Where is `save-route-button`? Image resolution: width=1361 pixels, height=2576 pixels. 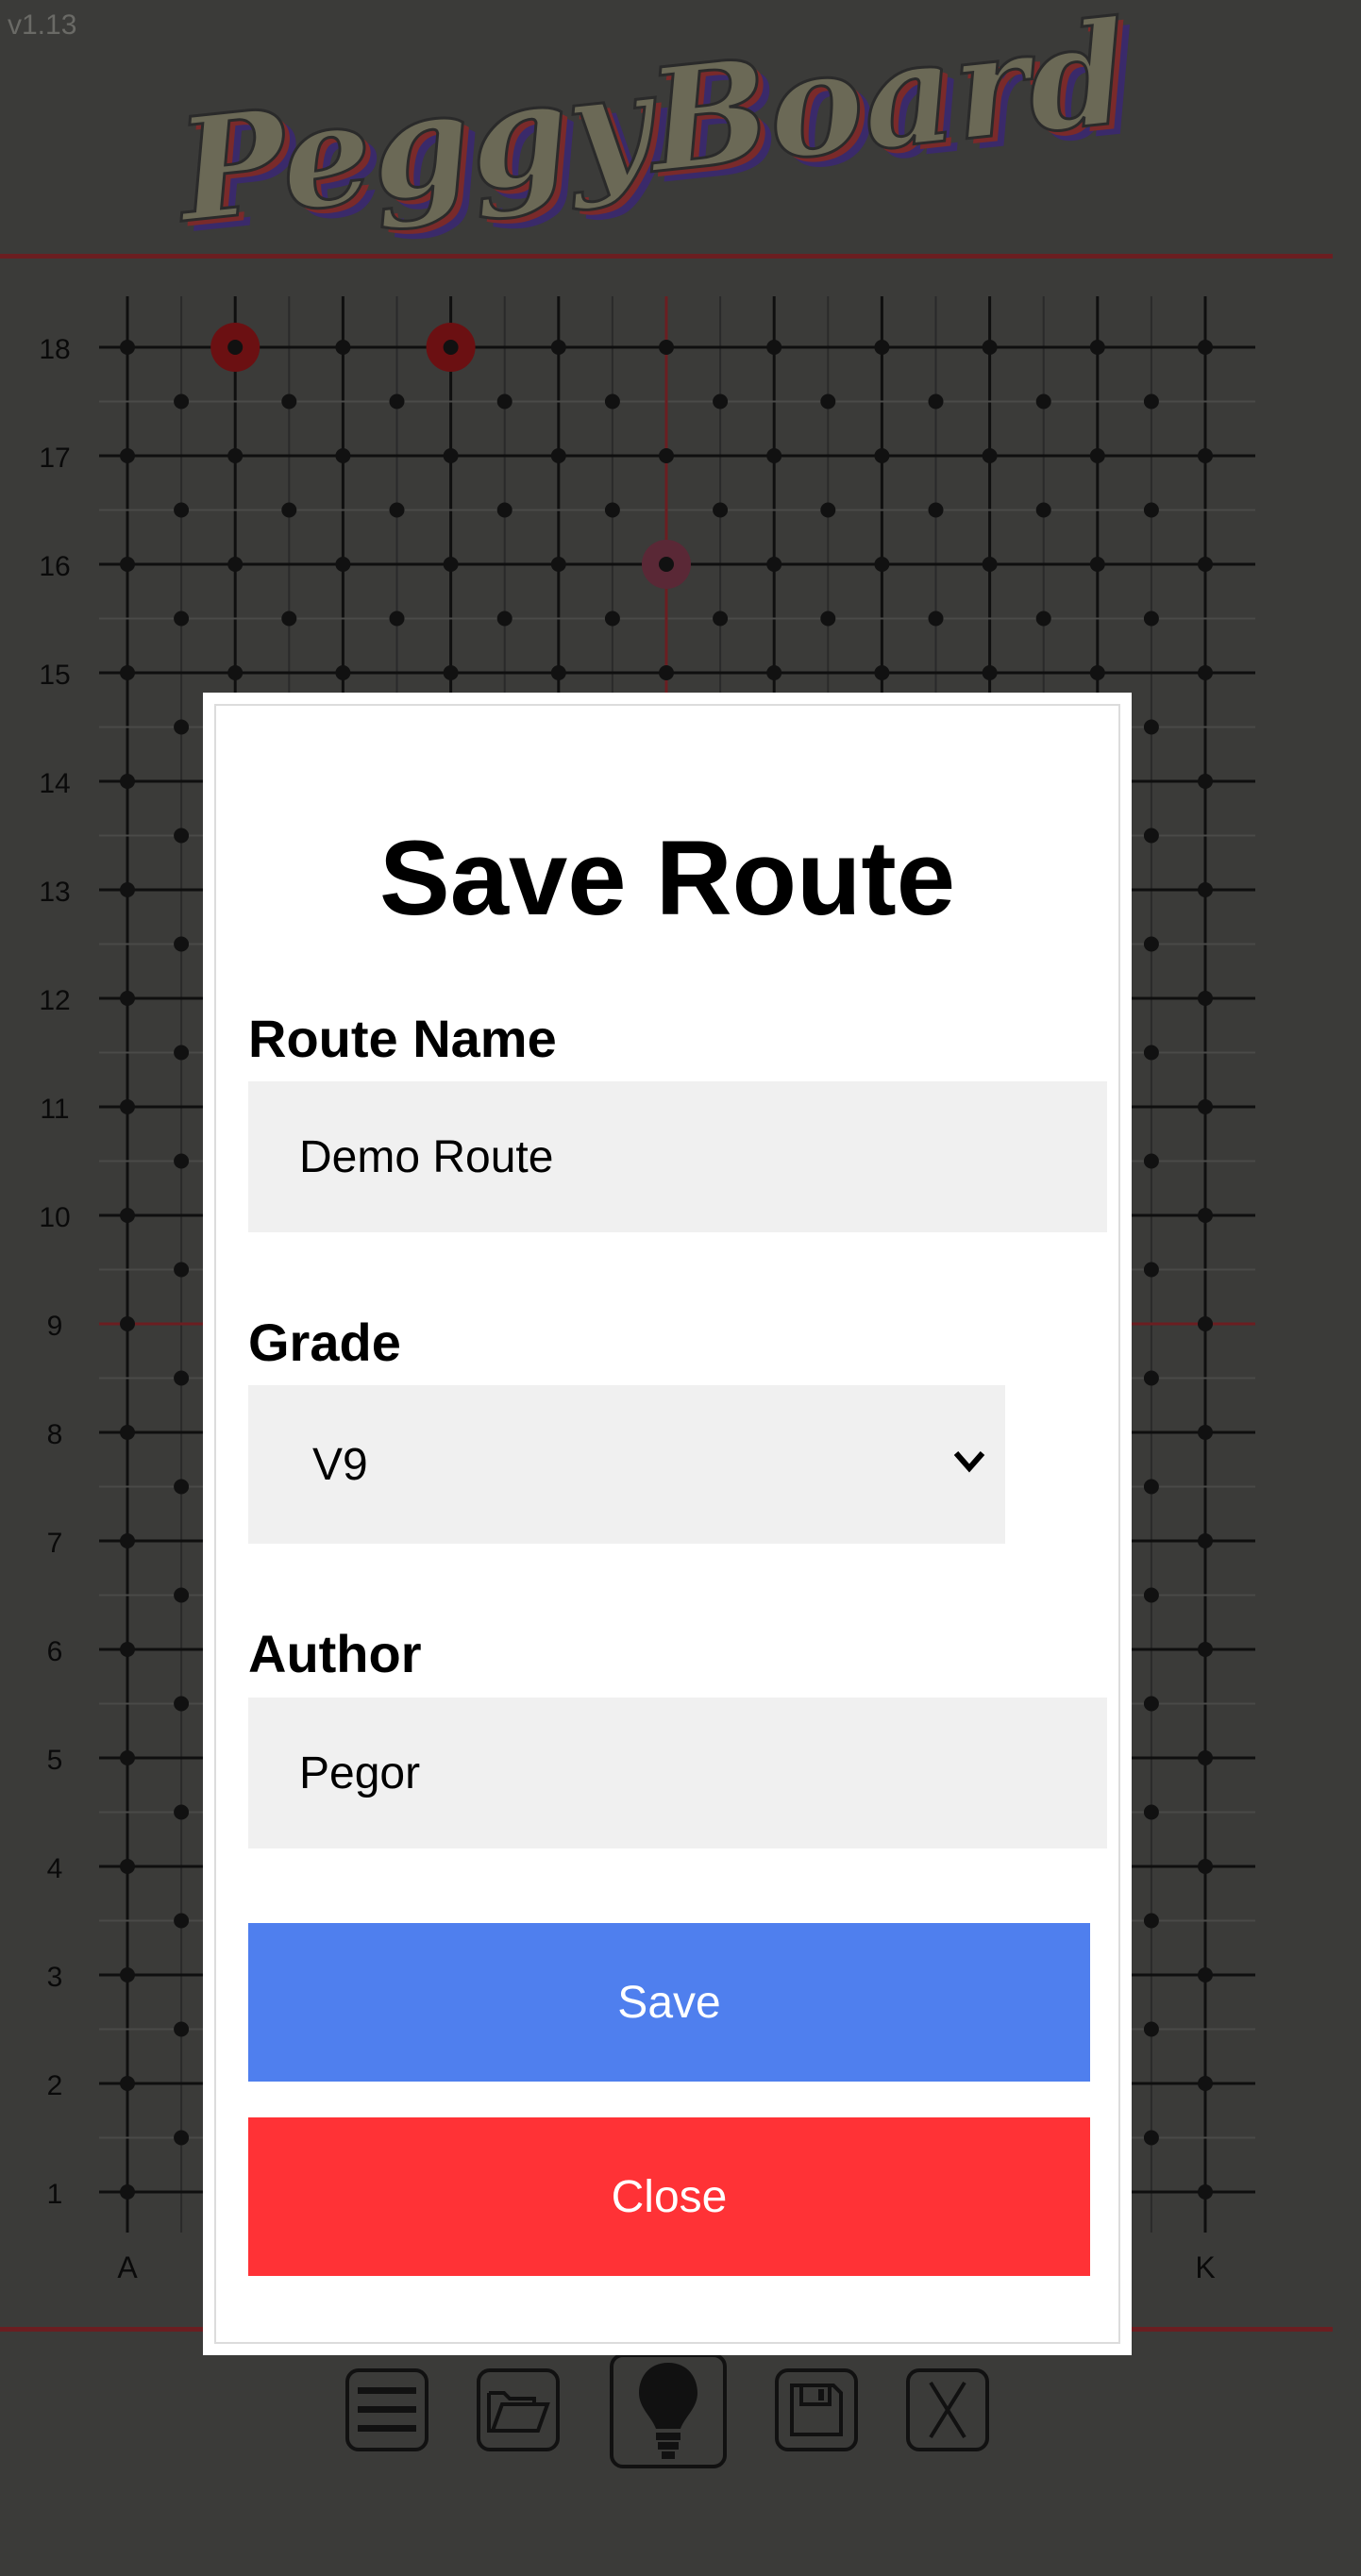
save-route-button is located at coordinates (816, 2409).